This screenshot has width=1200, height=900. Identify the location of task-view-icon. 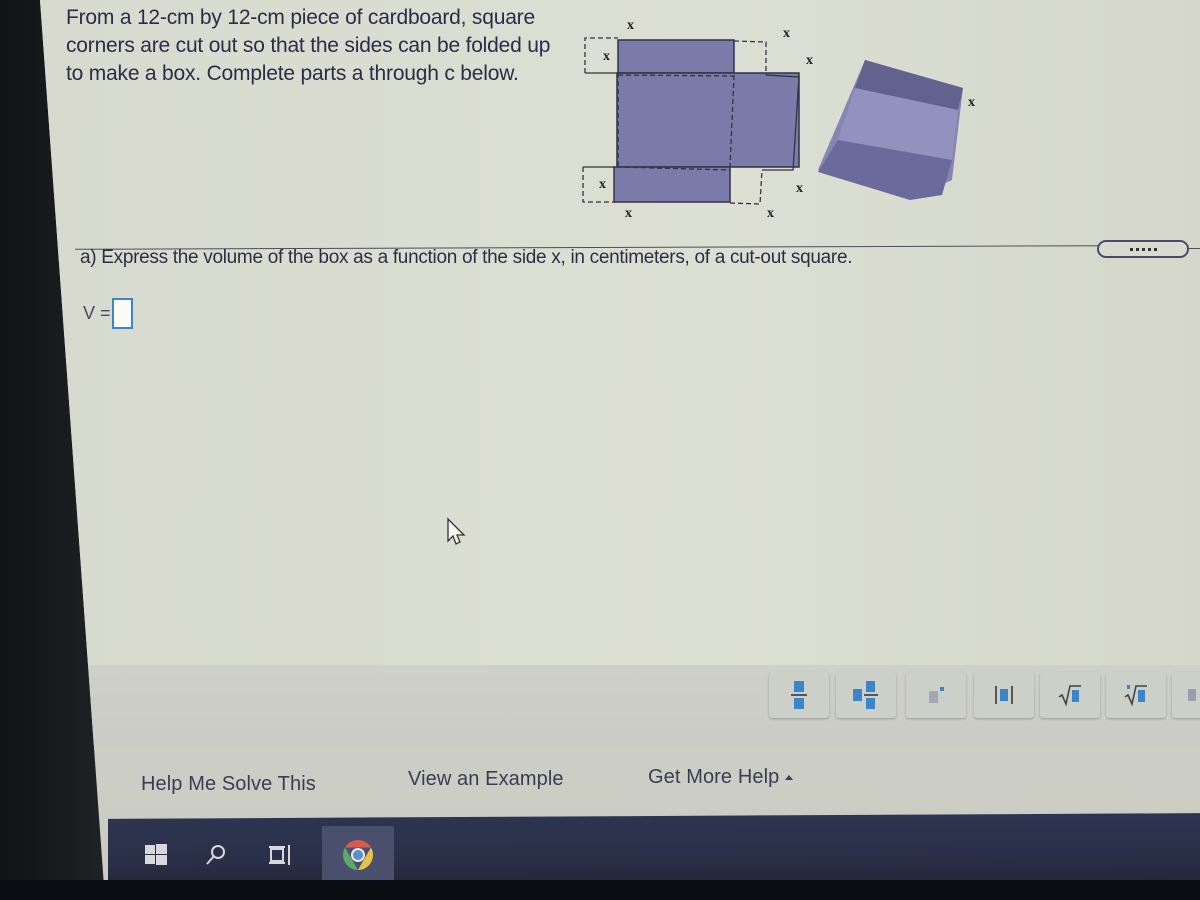
(279, 855).